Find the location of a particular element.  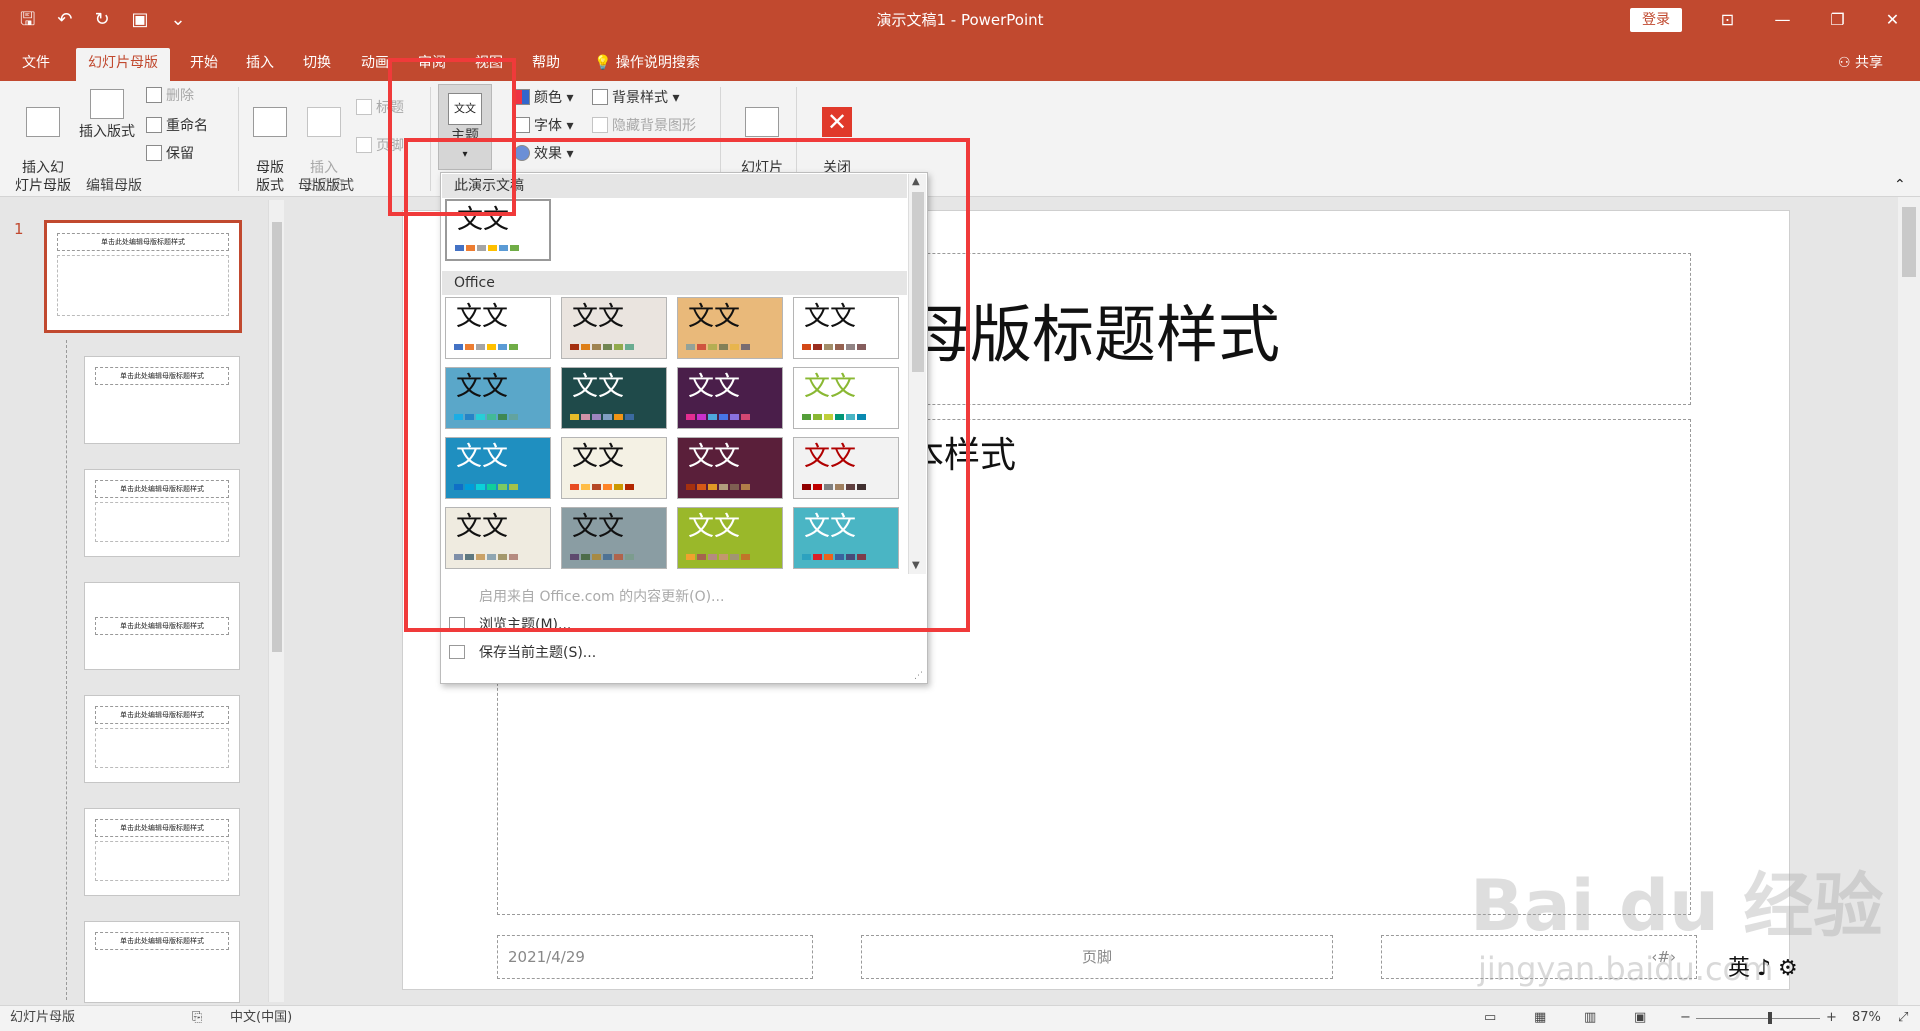

colors-label: 颜色 is located at coordinates (548, 98).